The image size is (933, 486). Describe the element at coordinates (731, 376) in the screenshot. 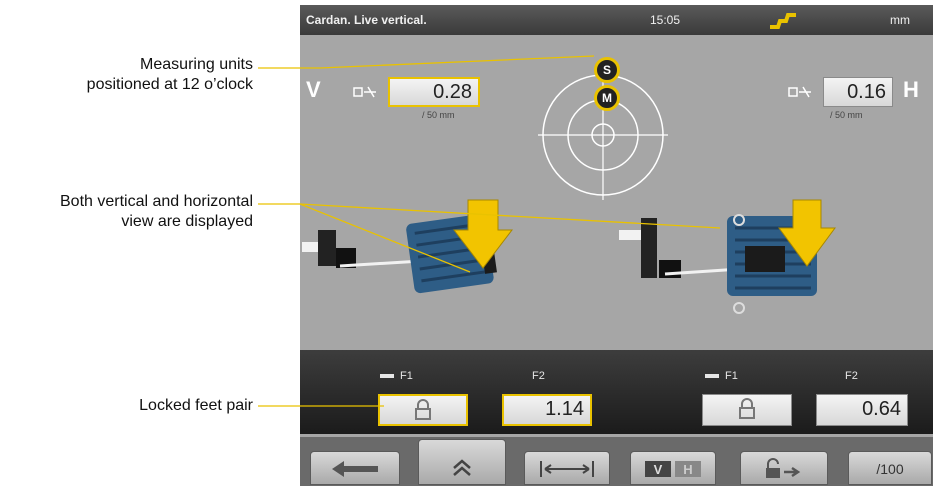

I see `f1-label-horizontal: F1` at that location.